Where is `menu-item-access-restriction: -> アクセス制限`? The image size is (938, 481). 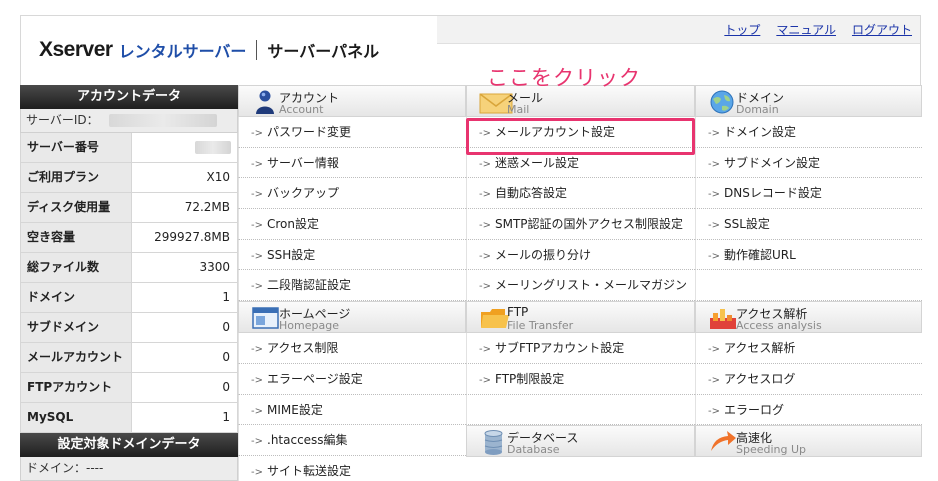
menu-item-access-restriction: -> アクセス制限 is located at coordinates (352, 348).